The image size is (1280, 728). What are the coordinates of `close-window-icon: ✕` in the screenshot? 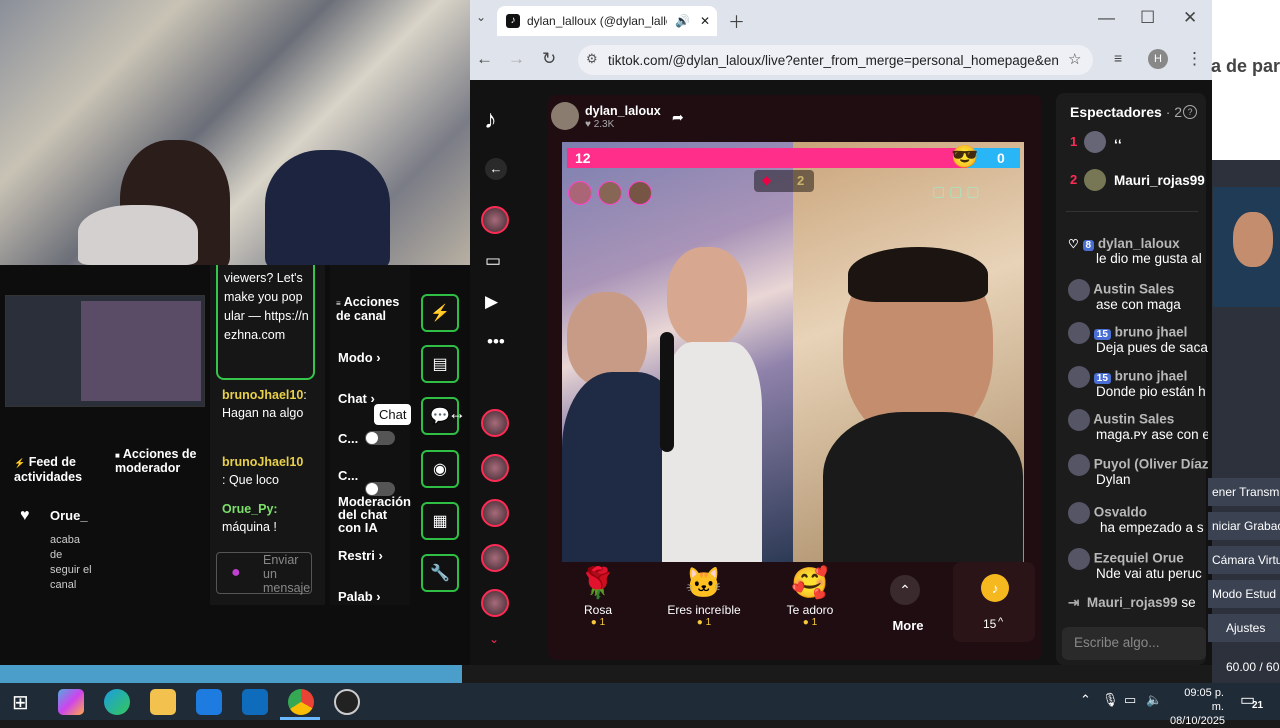 It's located at (1190, 18).